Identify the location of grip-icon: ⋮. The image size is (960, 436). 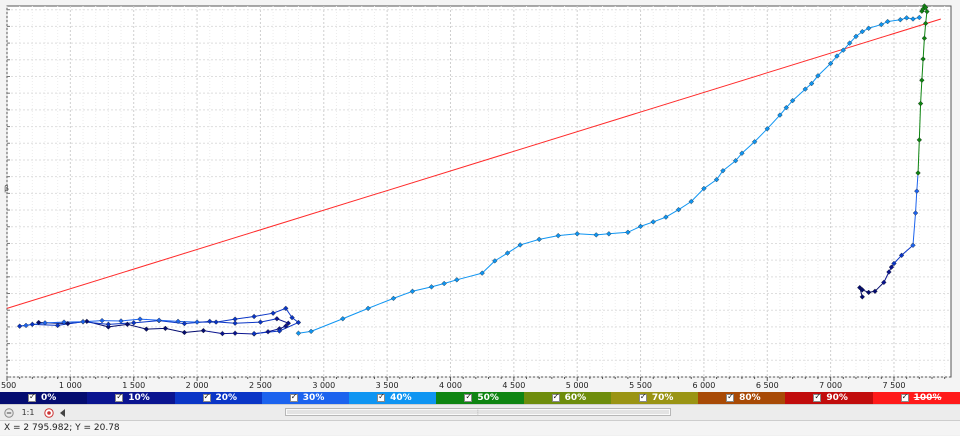
(478, 413).